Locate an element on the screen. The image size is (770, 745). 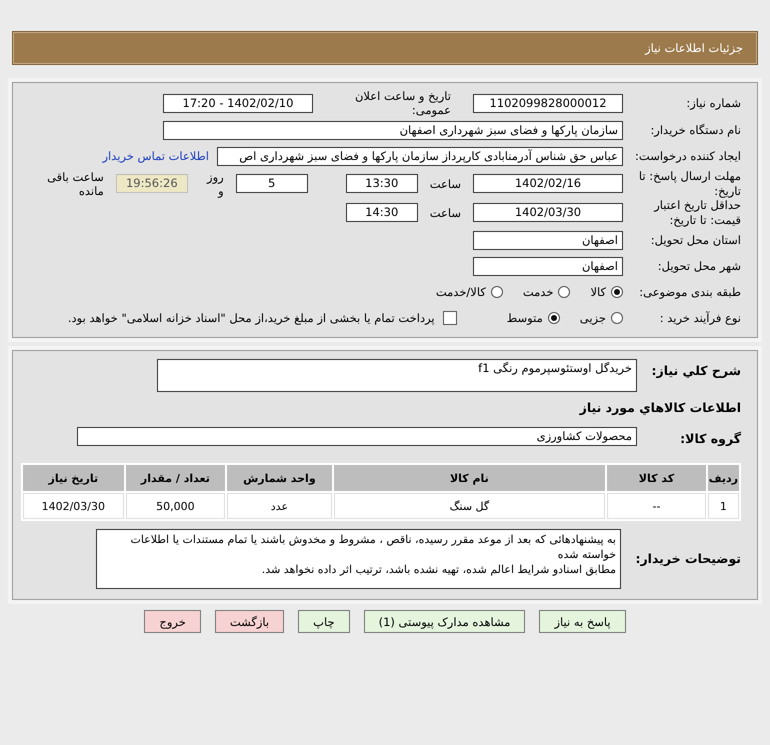
goods-group-field: محصولات کشاورزی is located at coordinates (357, 436).